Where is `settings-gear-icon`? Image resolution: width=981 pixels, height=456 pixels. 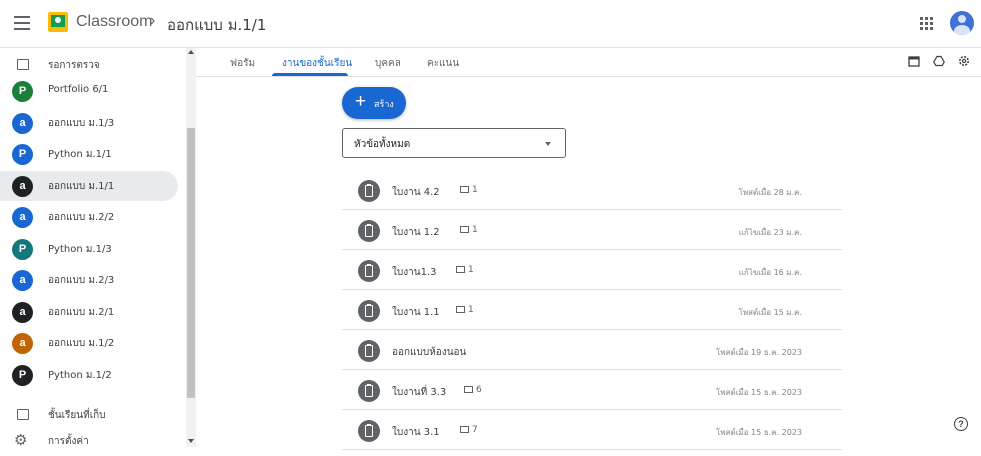
settings-gear-icon is located at coordinates (964, 61).